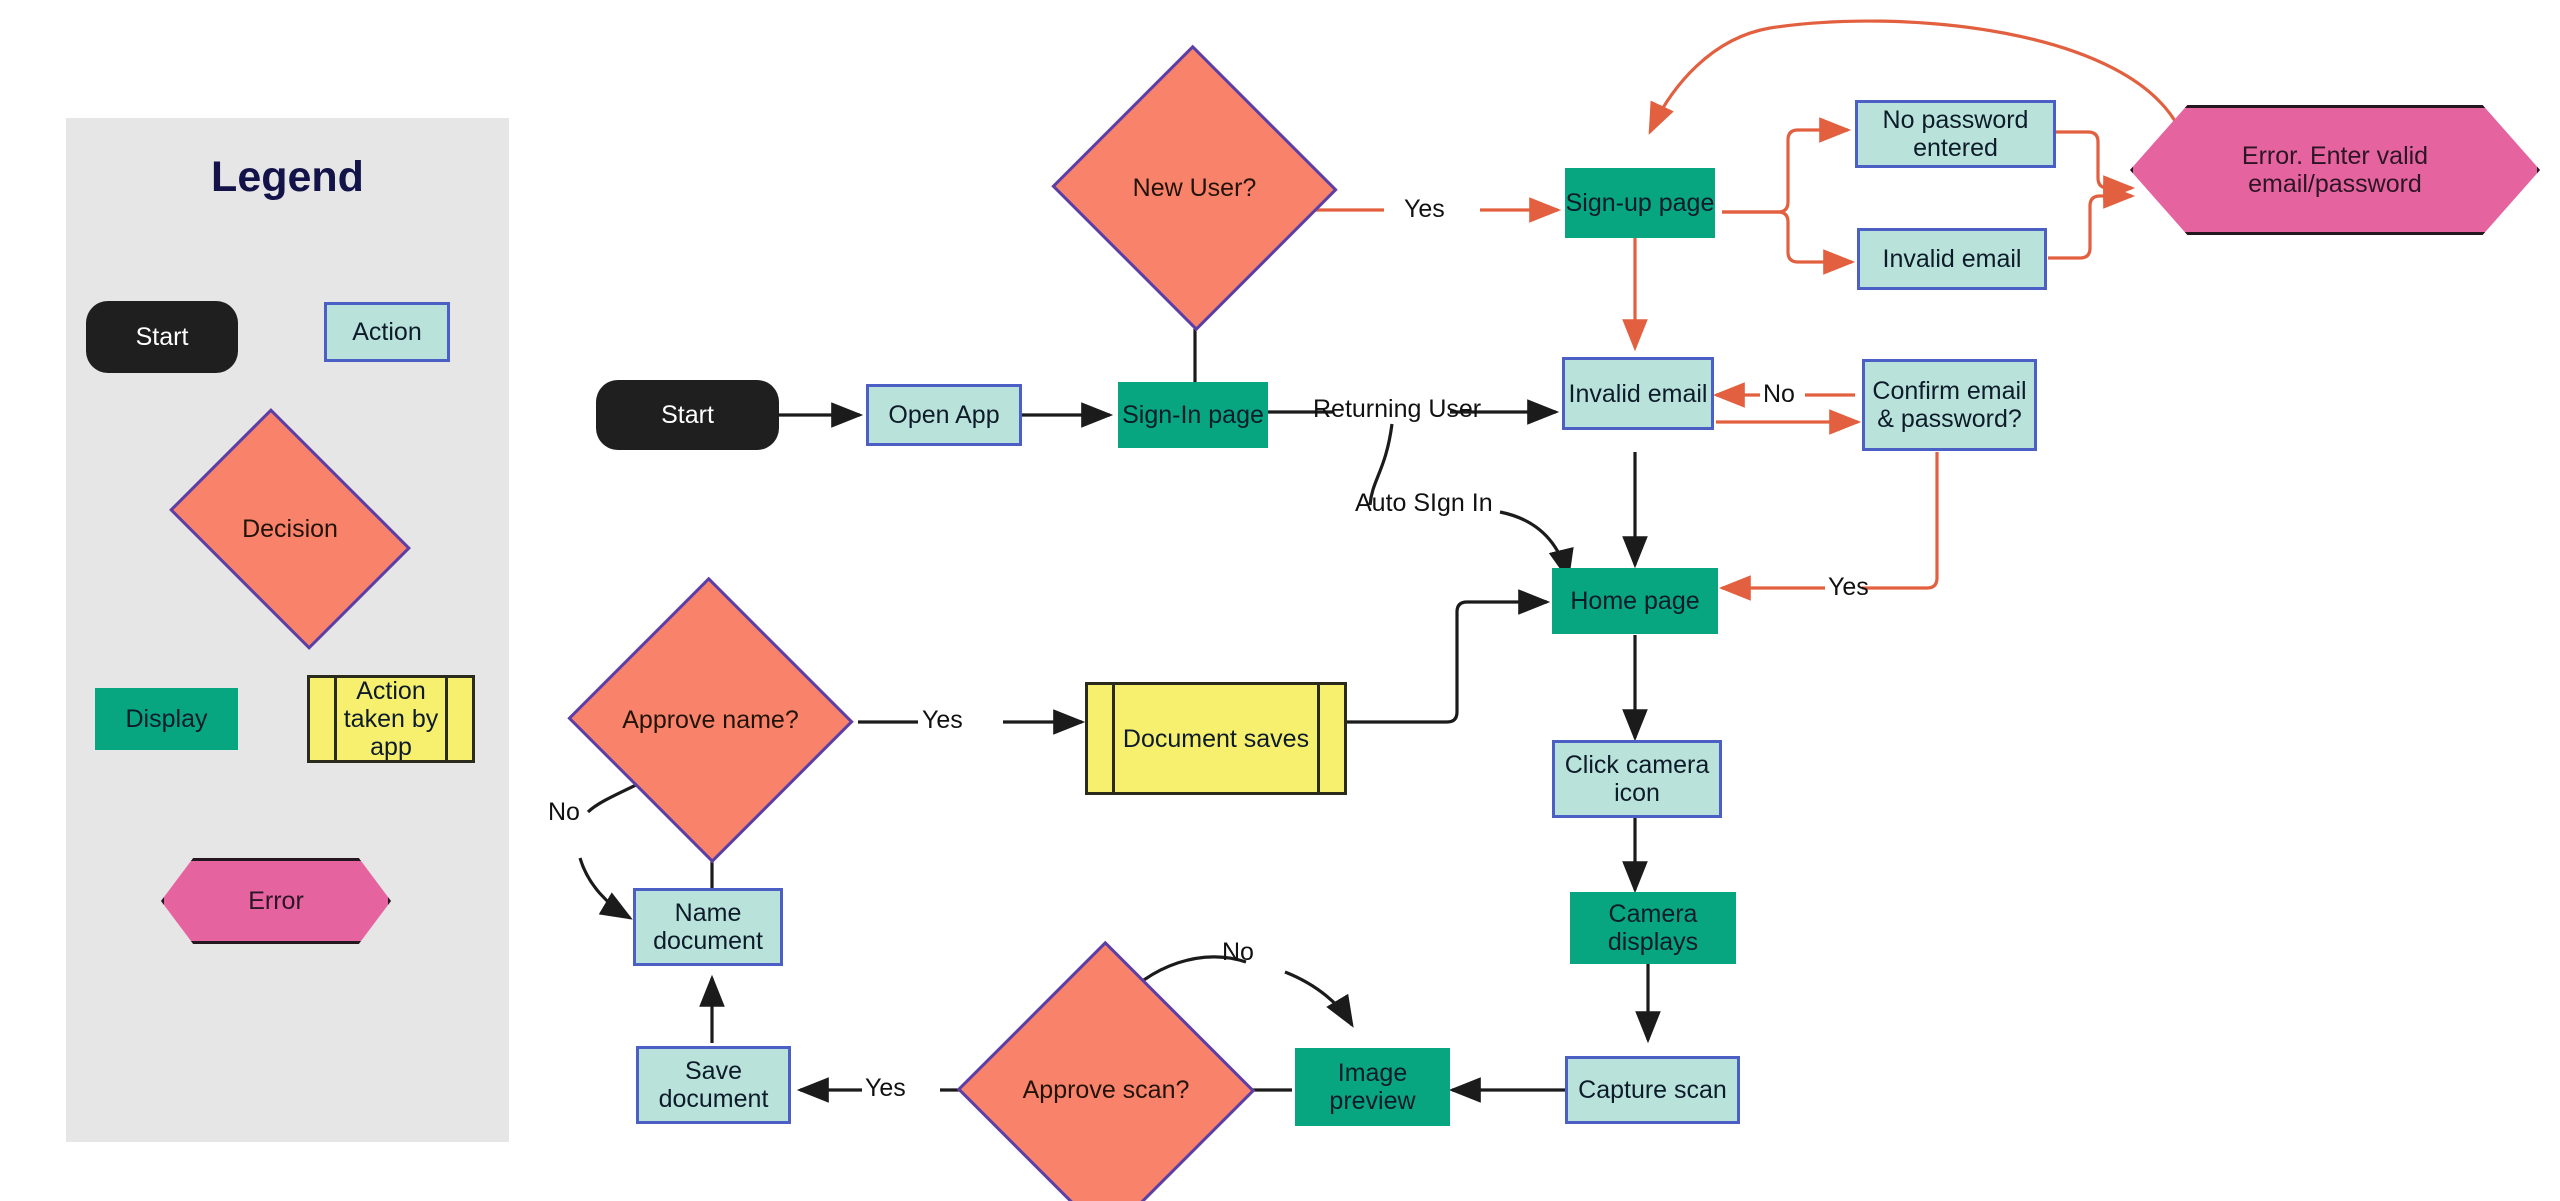 The height and width of the screenshot is (1201, 2560). I want to click on edge-label-approve-name-yes: Yes, so click(942, 720).